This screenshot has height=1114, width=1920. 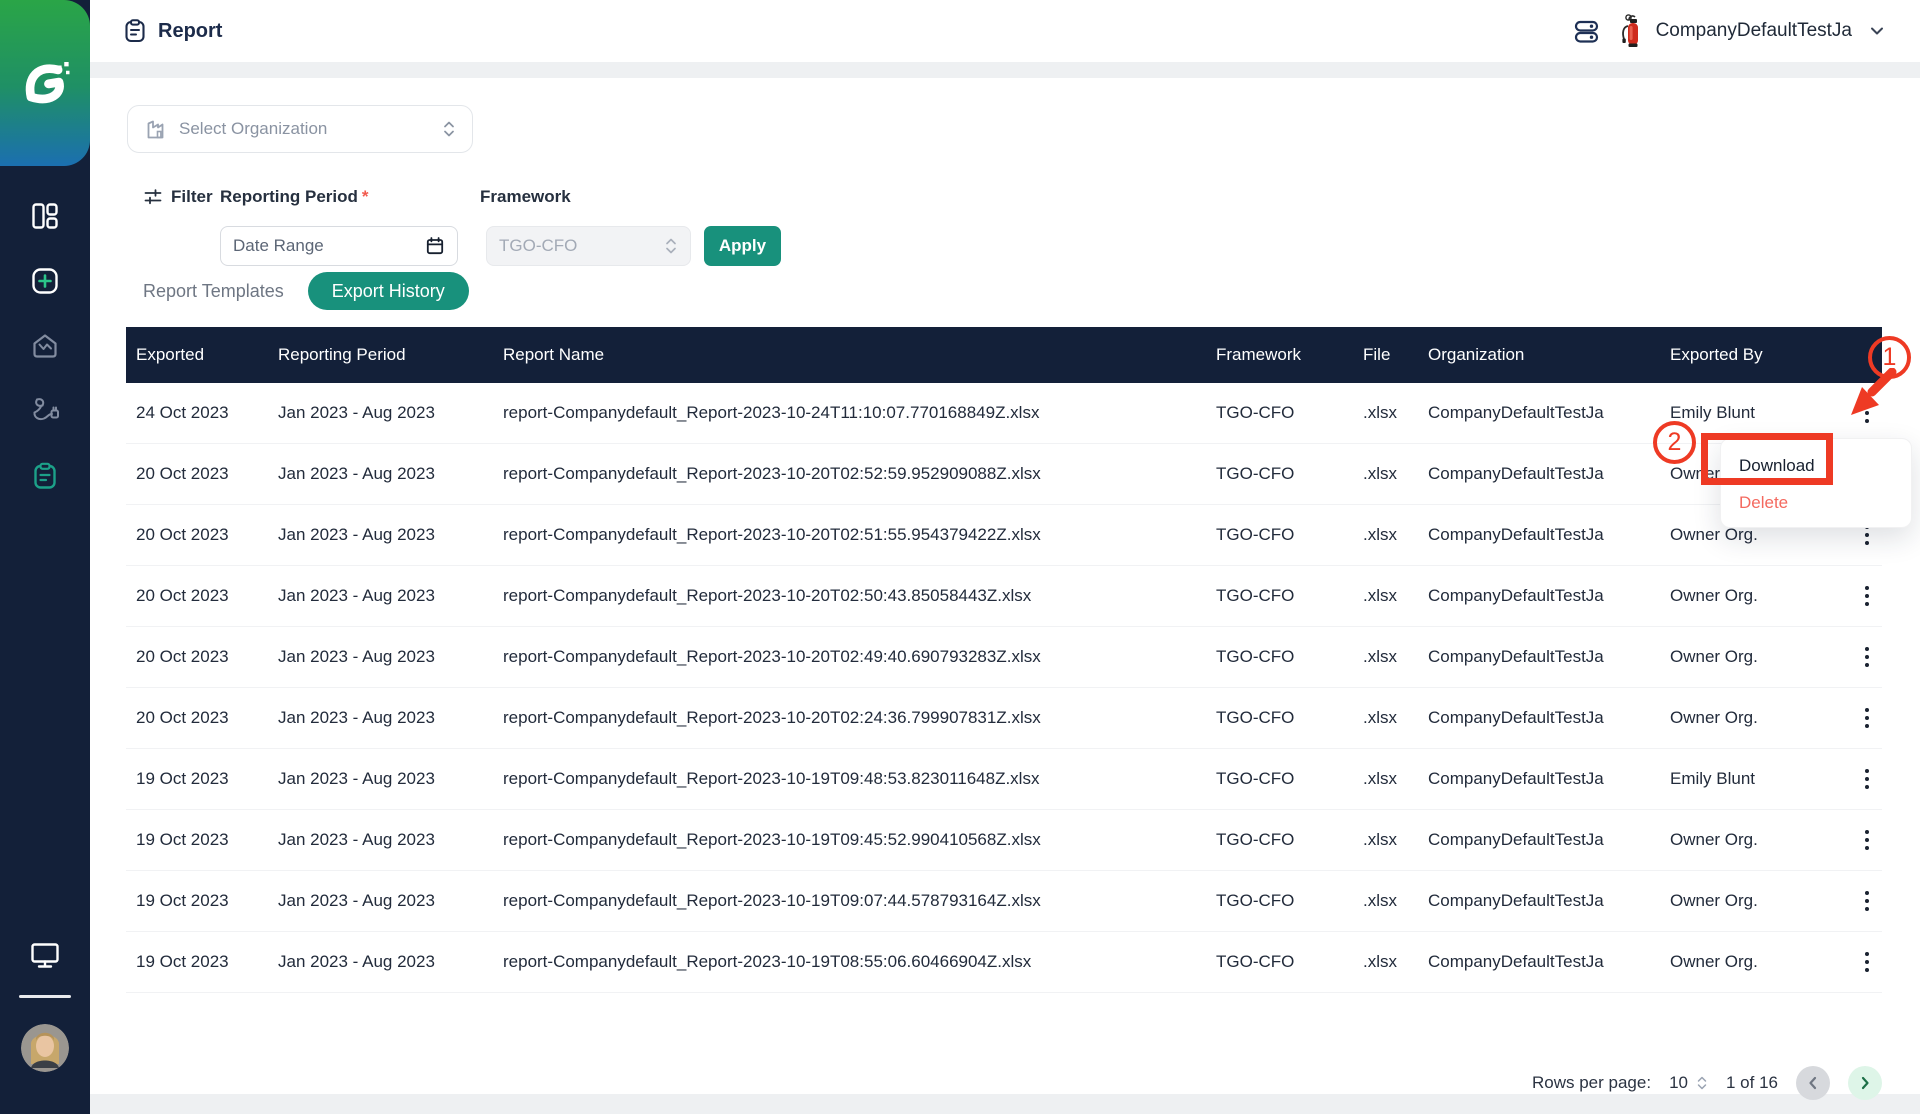 I want to click on topbar-right: CompanyDefaultTestJa, so click(x=1729, y=31).